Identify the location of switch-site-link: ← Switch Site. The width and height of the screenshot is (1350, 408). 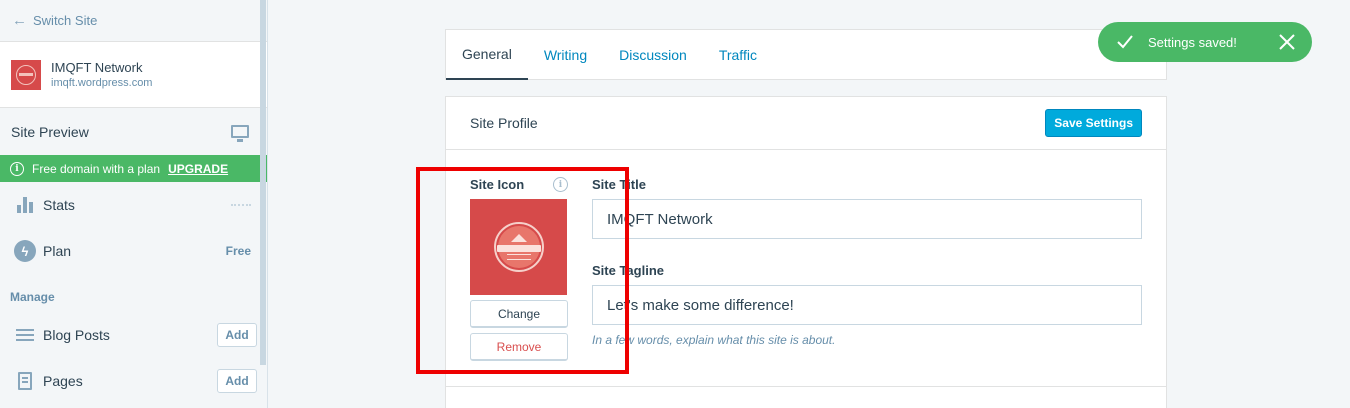
(133, 21).